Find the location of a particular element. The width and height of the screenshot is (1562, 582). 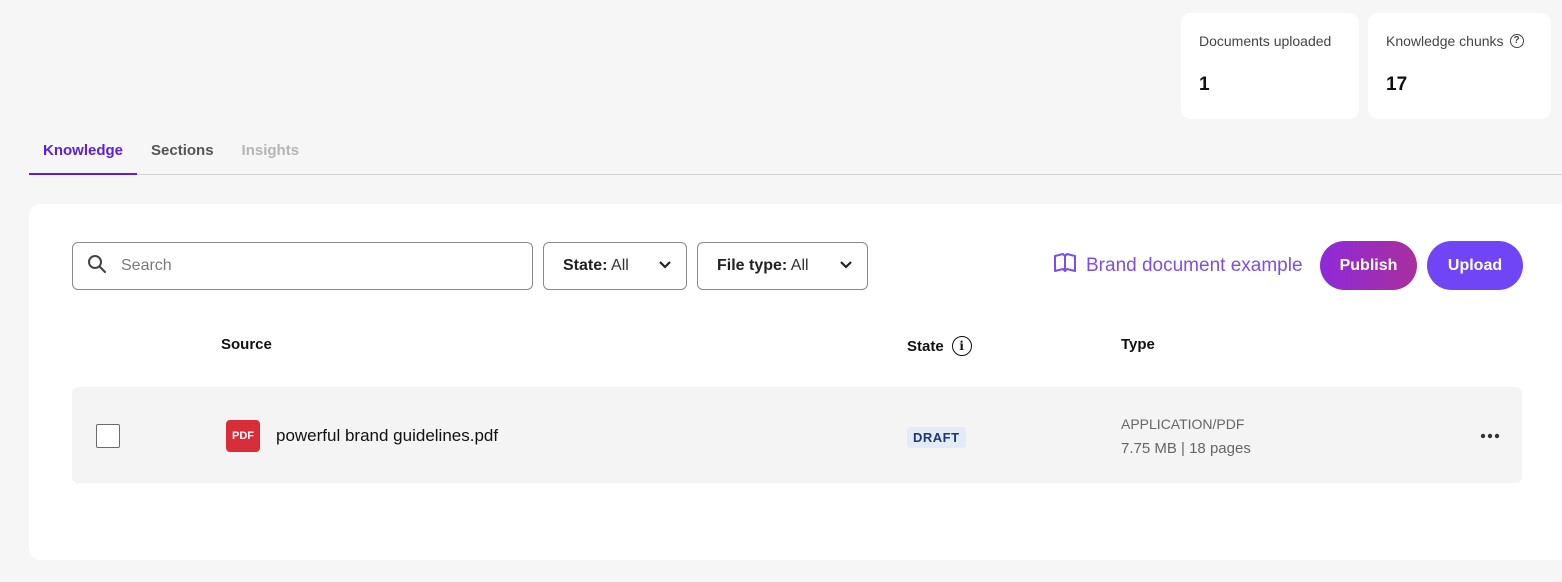

more-options-button is located at coordinates (1490, 435).